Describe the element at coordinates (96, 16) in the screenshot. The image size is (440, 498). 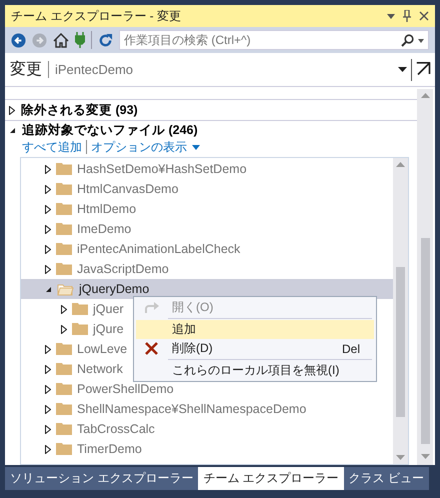
I see `window-title: チーム エクスプローラー - 変更` at that location.